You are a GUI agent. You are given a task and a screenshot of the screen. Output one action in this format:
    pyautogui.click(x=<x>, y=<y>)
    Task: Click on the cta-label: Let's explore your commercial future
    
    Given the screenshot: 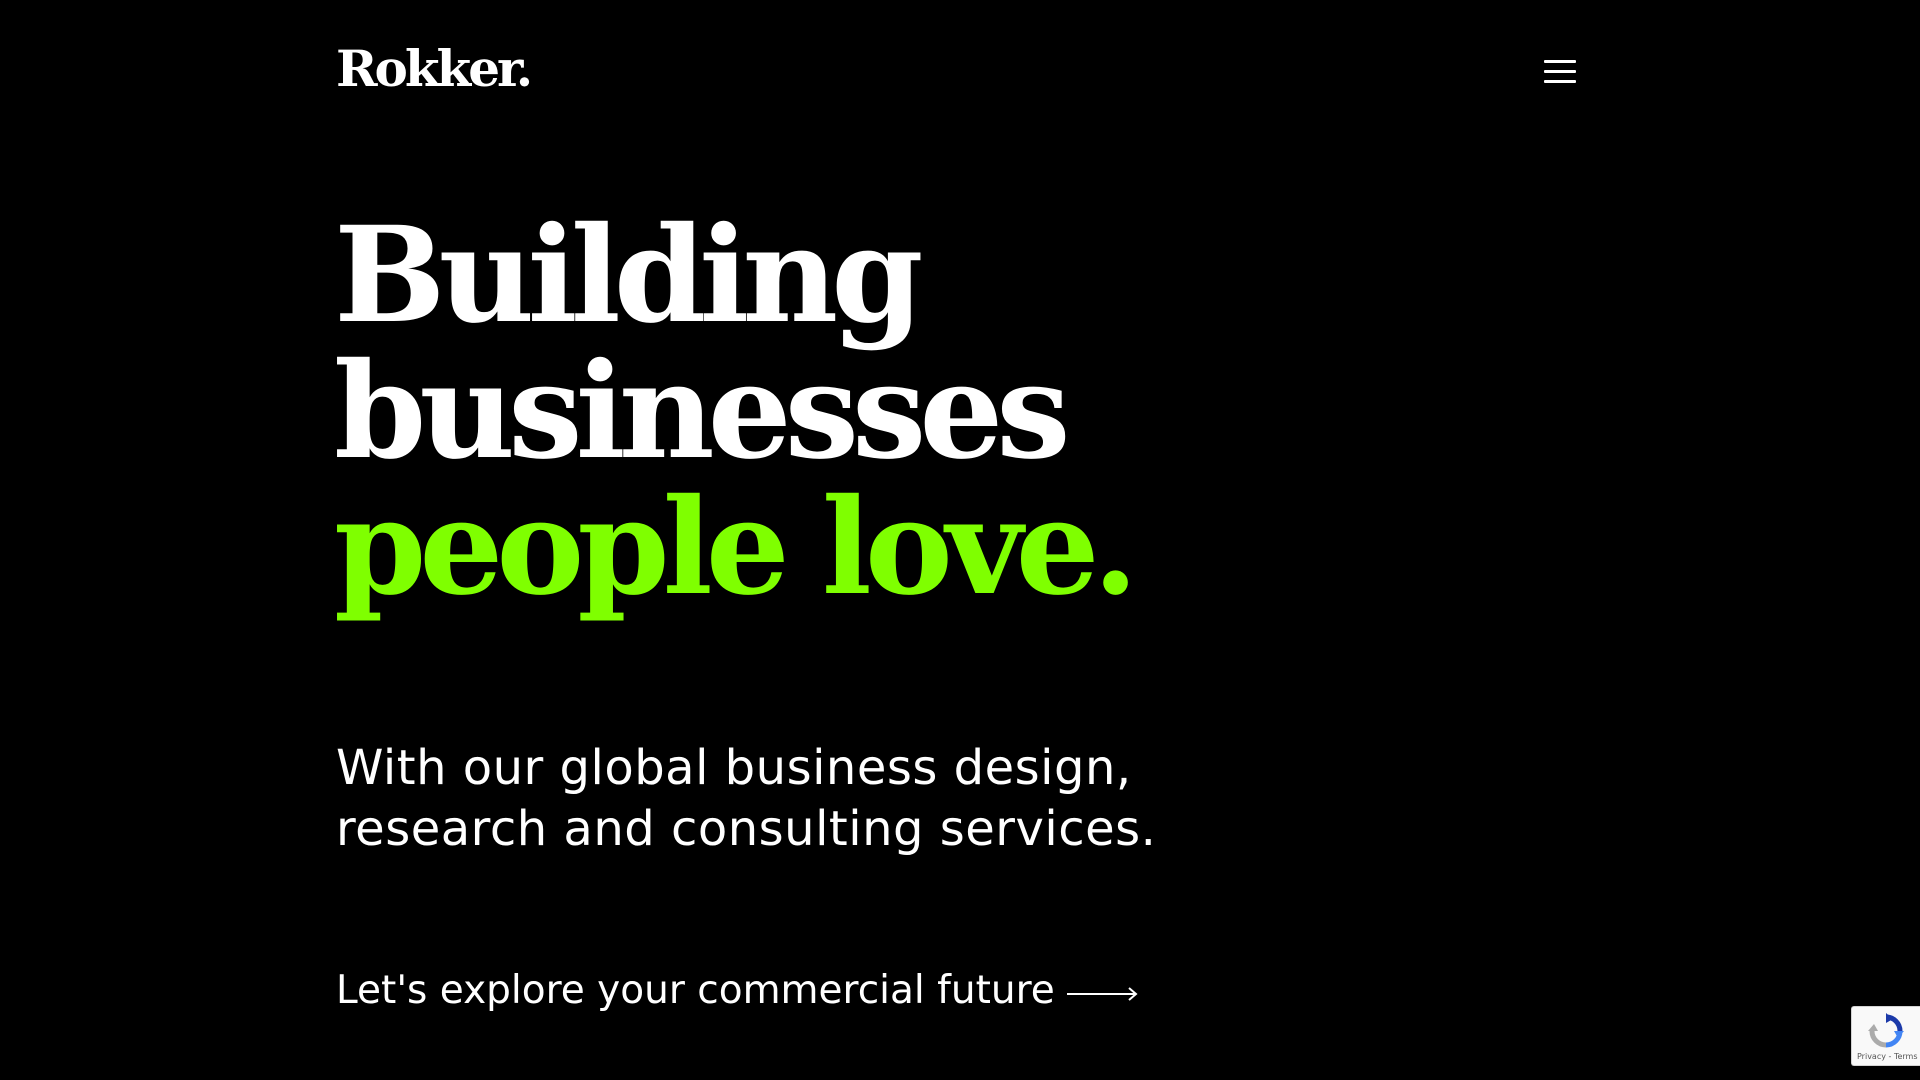 What is the action you would take?
    pyautogui.click(x=695, y=990)
    